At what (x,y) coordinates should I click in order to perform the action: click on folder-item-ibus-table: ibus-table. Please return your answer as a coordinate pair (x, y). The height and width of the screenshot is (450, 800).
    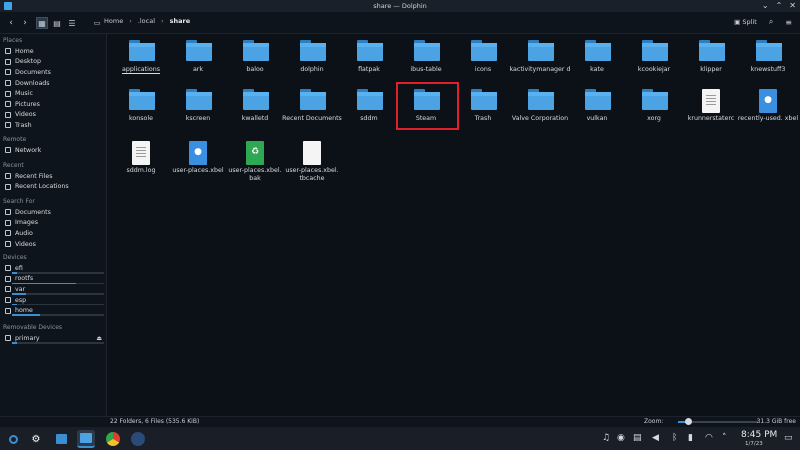
    Looking at the image, I should click on (426, 63).